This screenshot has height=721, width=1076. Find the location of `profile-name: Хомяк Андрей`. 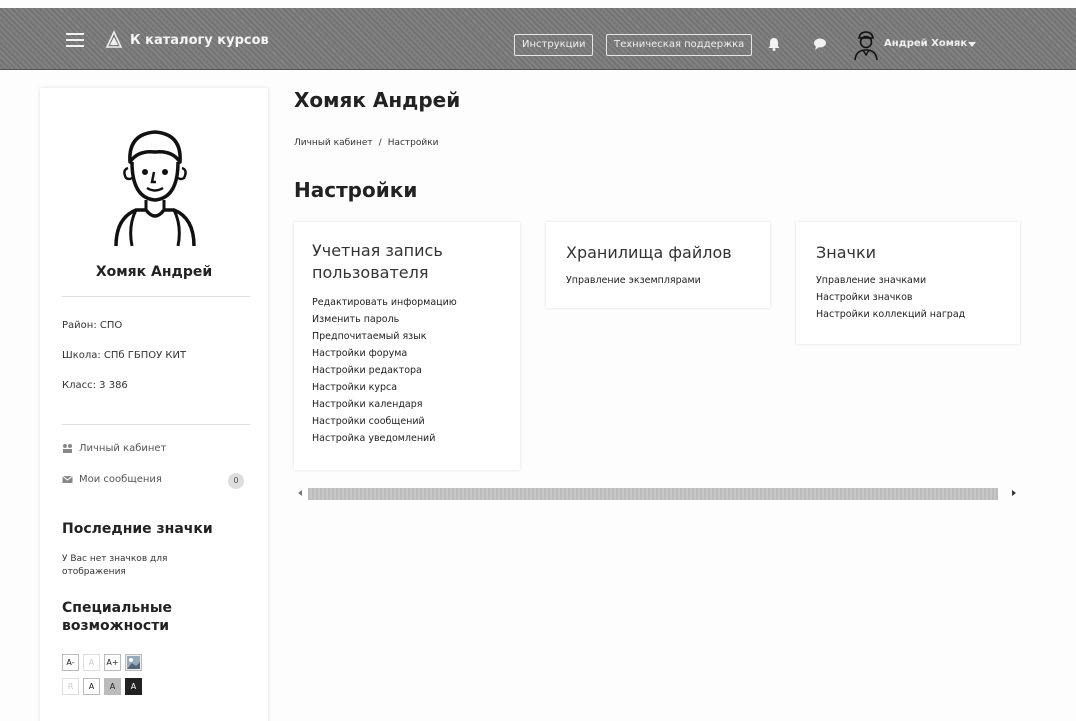

profile-name: Хомяк Андрей is located at coordinates (154, 272).